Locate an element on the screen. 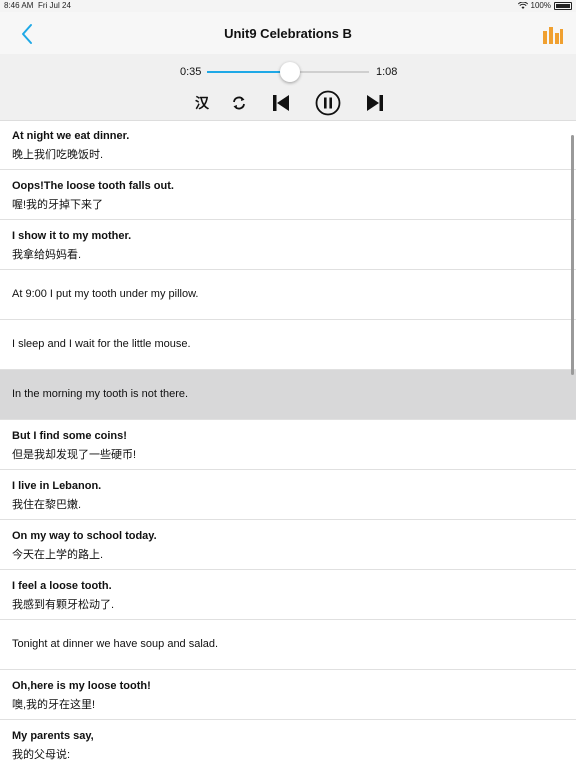  audio-player: 0:35 1:08 汉 is located at coordinates (288, 87).